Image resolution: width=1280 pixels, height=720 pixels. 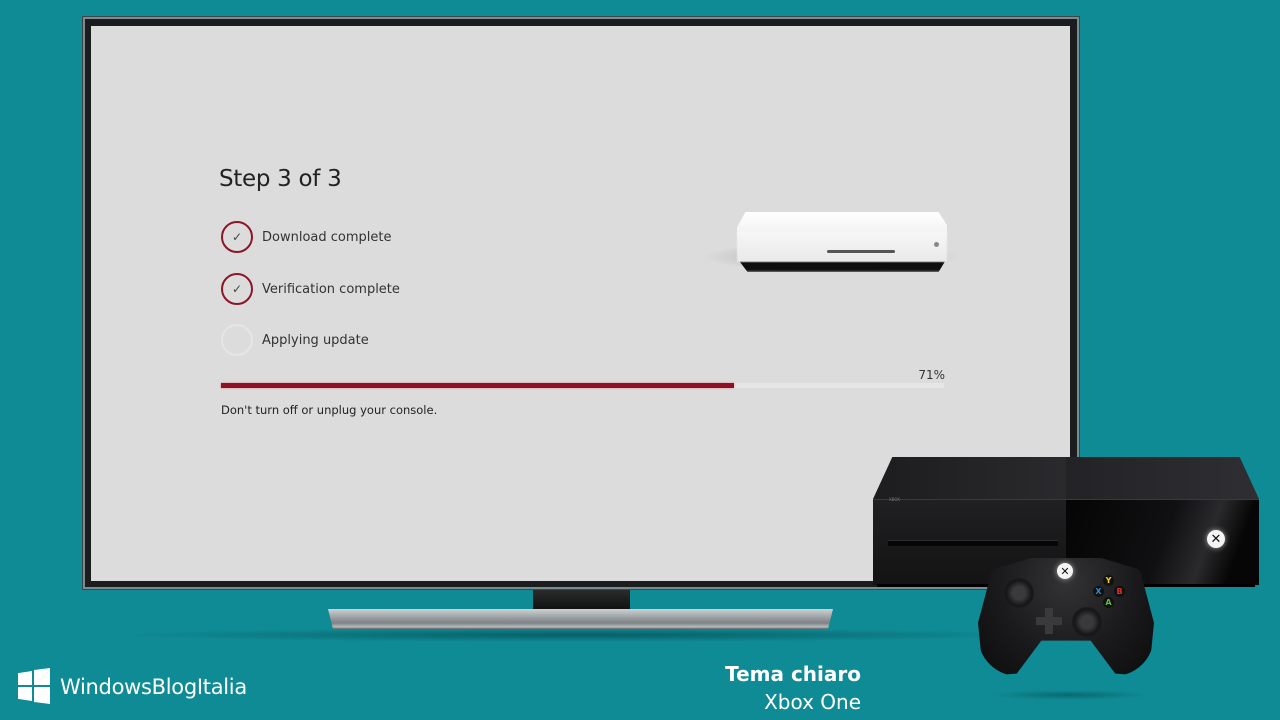 I want to click on b-button-icon: B, so click(x=1119, y=591).